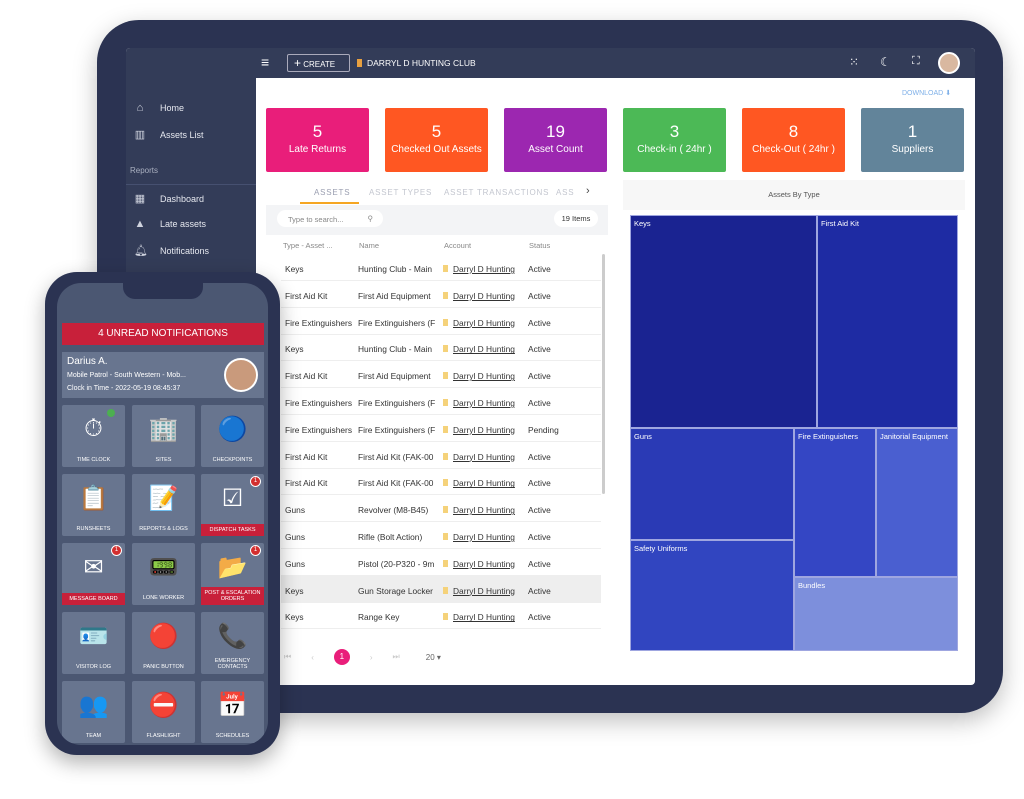 Image resolution: width=1024 pixels, height=799 pixels. Describe the element at coordinates (93, 643) in the screenshot. I see `tile-visitor-log: 🪪 VISITOR LOG` at that location.